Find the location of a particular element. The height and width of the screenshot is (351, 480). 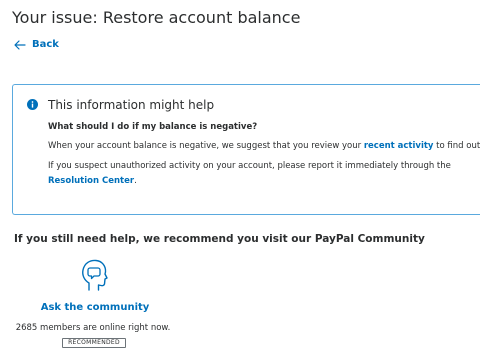

page-title: Your issue: Restore account balance is located at coordinates (156, 17).